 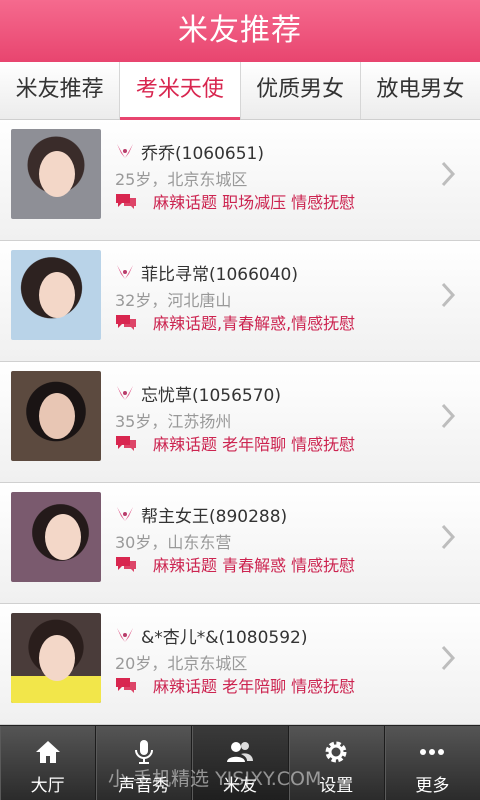 I want to click on user-tags: 麻辣话题,青春解惑,情感抚慰, so click(x=254, y=323).